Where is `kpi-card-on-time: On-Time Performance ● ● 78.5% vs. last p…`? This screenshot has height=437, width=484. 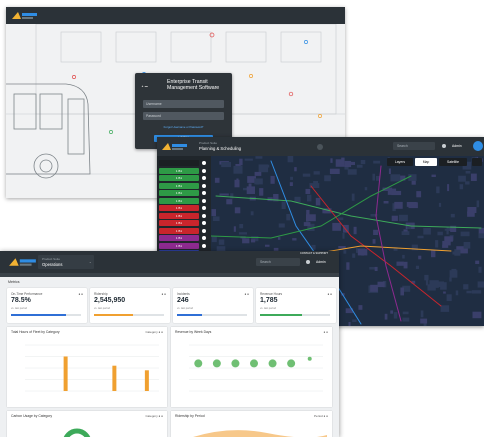
kpi-card-on-time: On-Time Performance ● ● 78.5% vs. last p… is located at coordinates (47, 305).